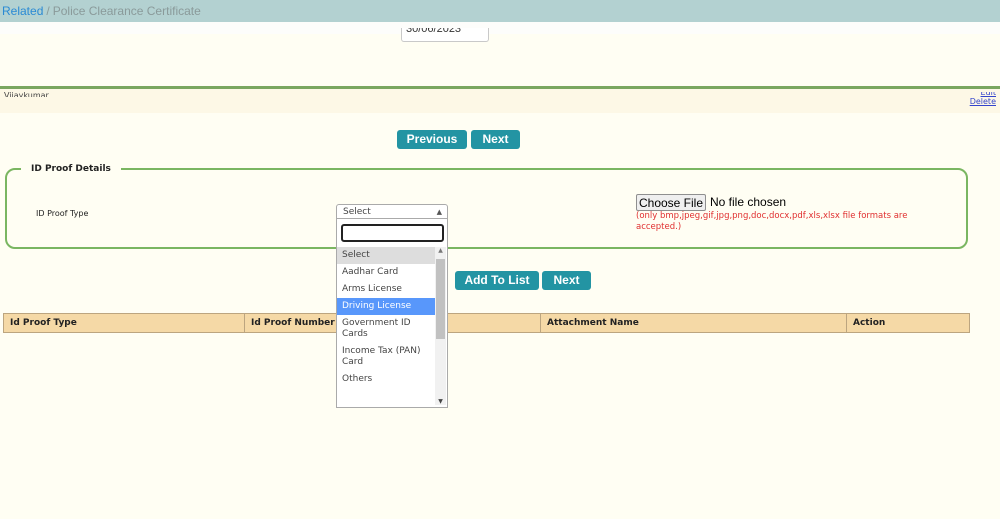 This screenshot has width=1000, height=519. Describe the element at coordinates (126, 11) in the screenshot. I see `breadcrumb-current: Police Clearance Certificate` at that location.